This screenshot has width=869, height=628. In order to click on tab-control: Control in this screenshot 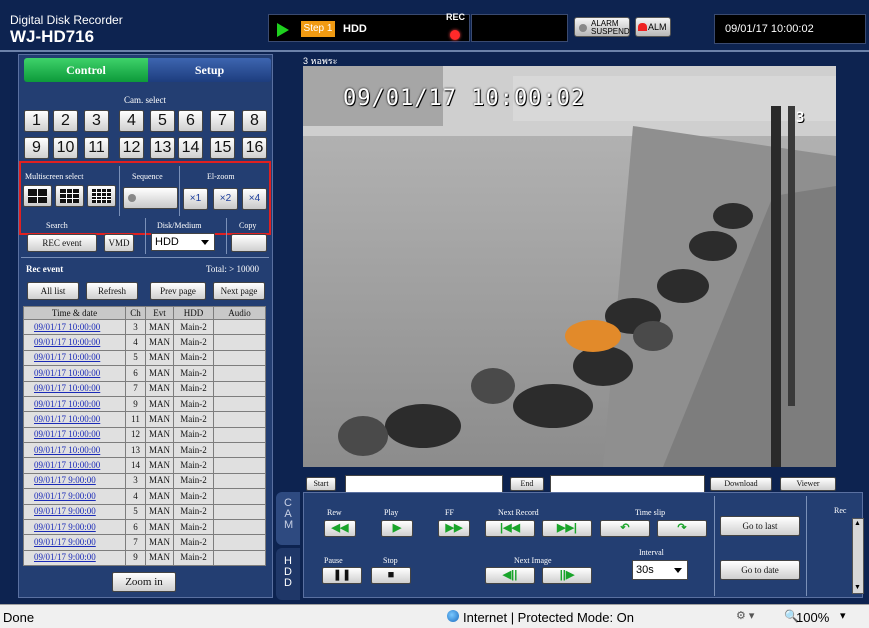, I will do `click(86, 70)`.